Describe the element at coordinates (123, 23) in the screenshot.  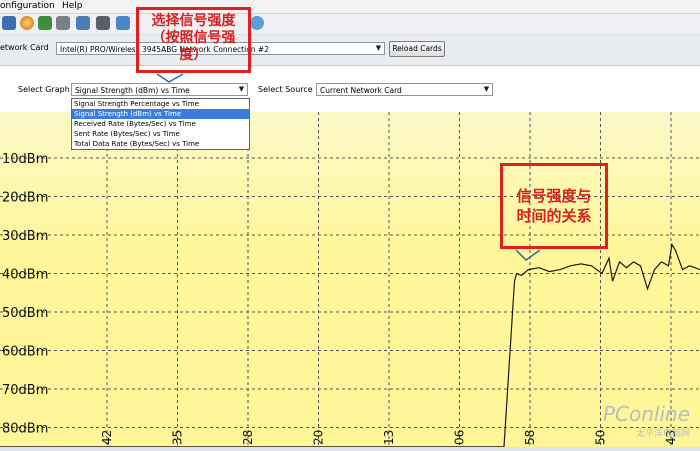
I see `graph-icon` at that location.